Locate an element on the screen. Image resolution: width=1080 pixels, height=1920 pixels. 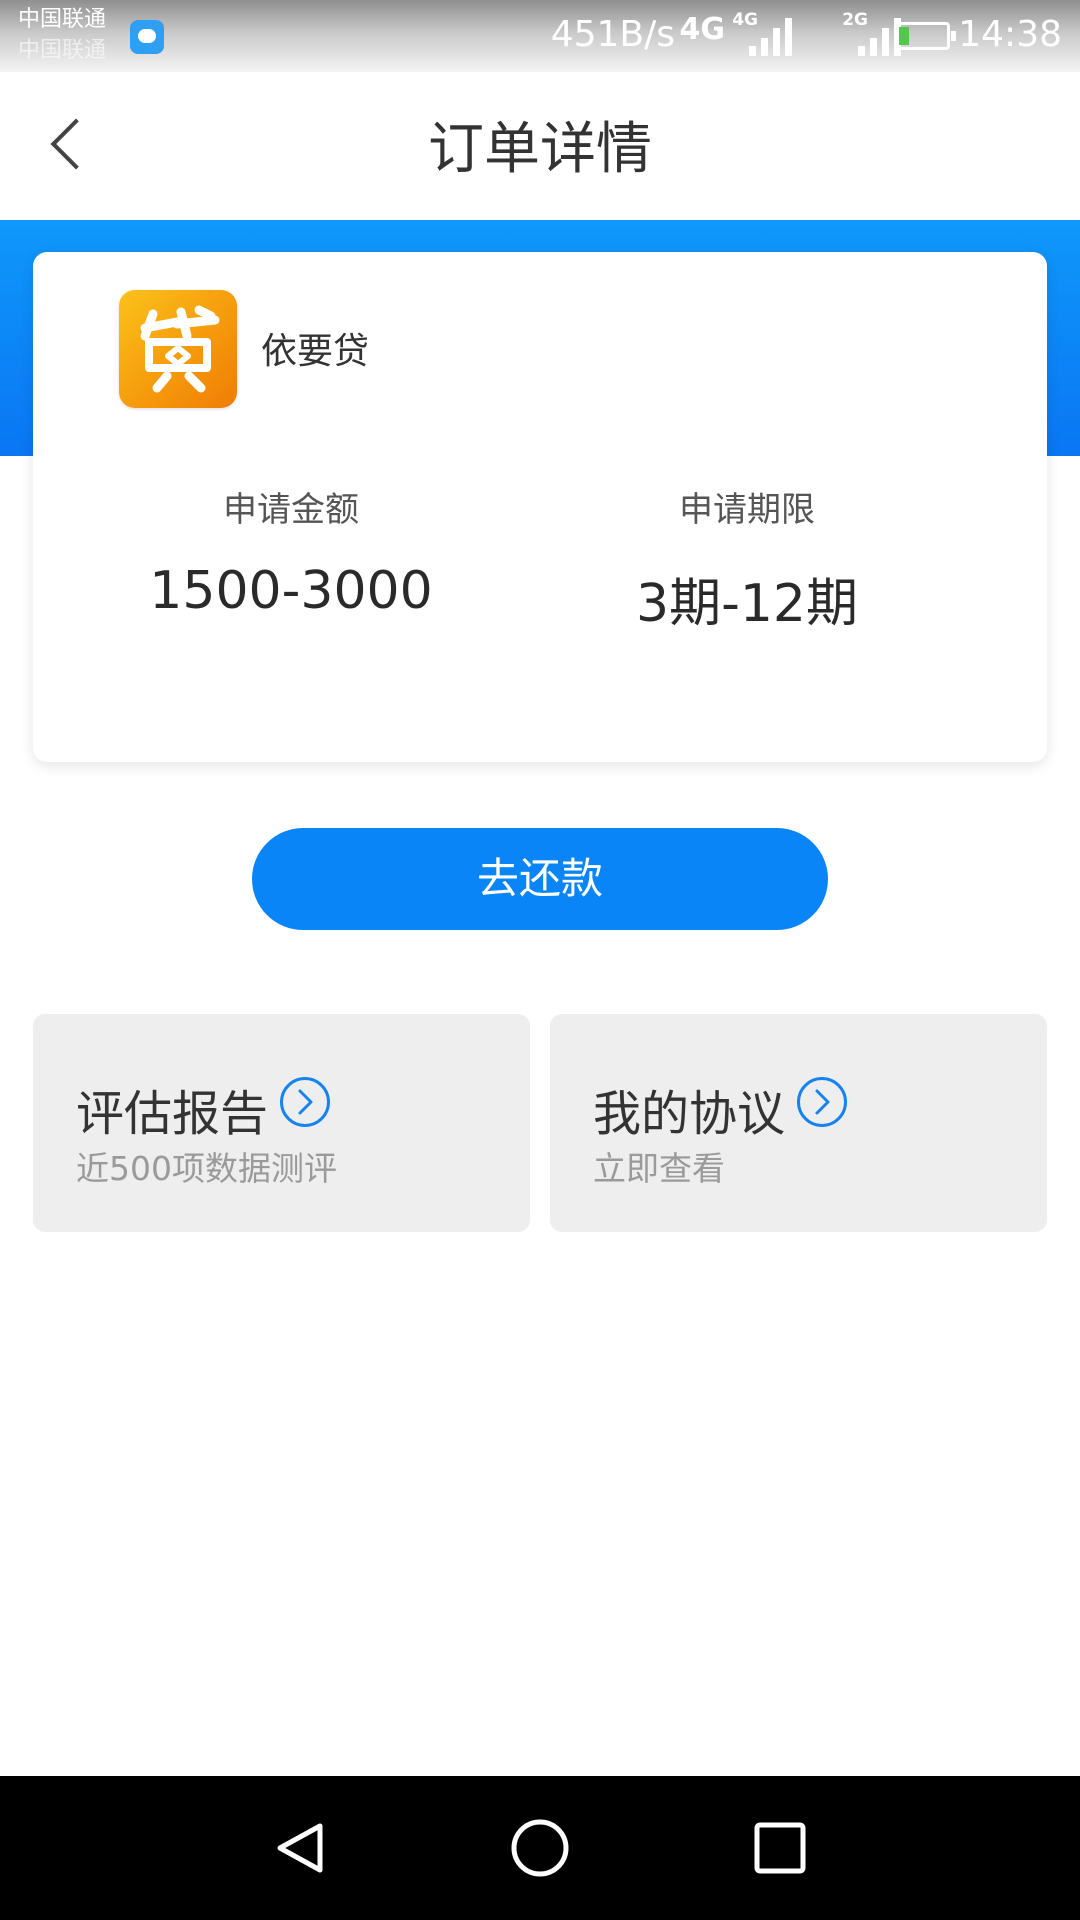
status-time: 14:38 is located at coordinates (1010, 34).